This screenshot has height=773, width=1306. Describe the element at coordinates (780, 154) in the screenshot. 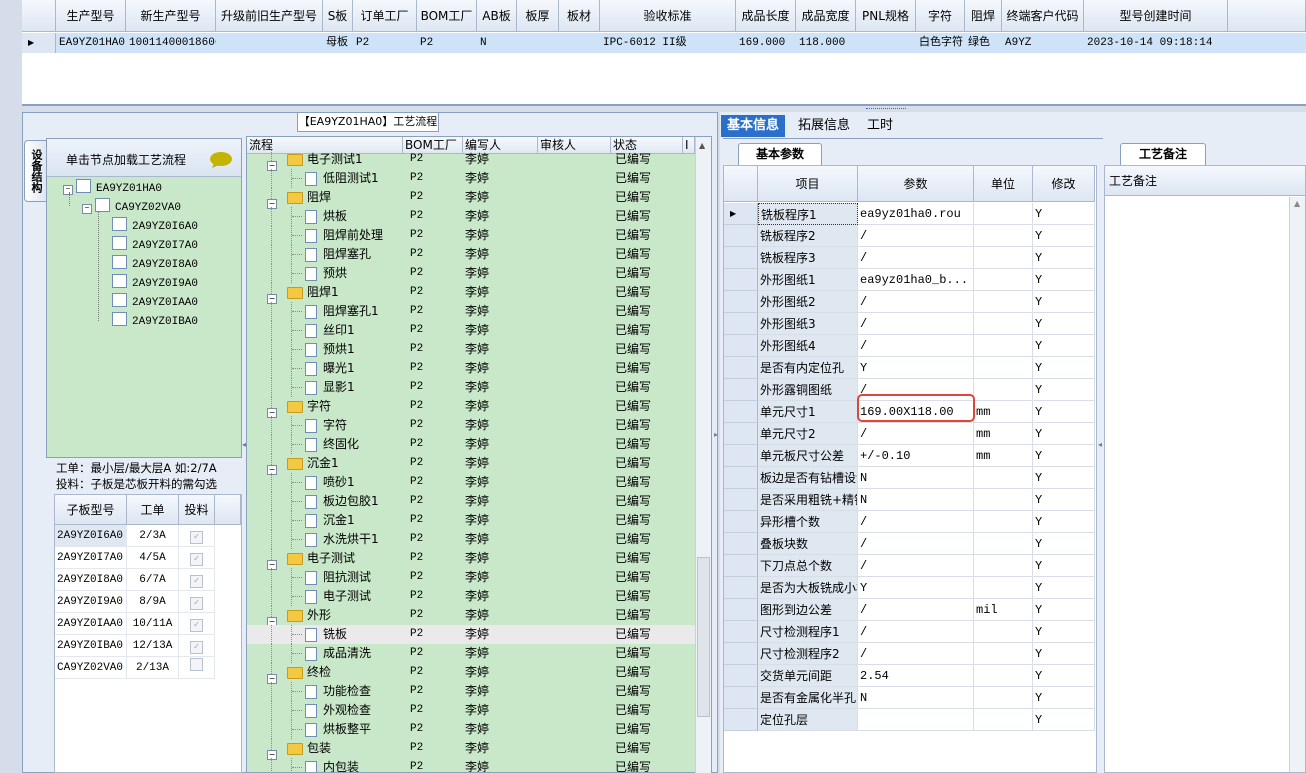

I see `tab-basic-params: 基本参数` at that location.